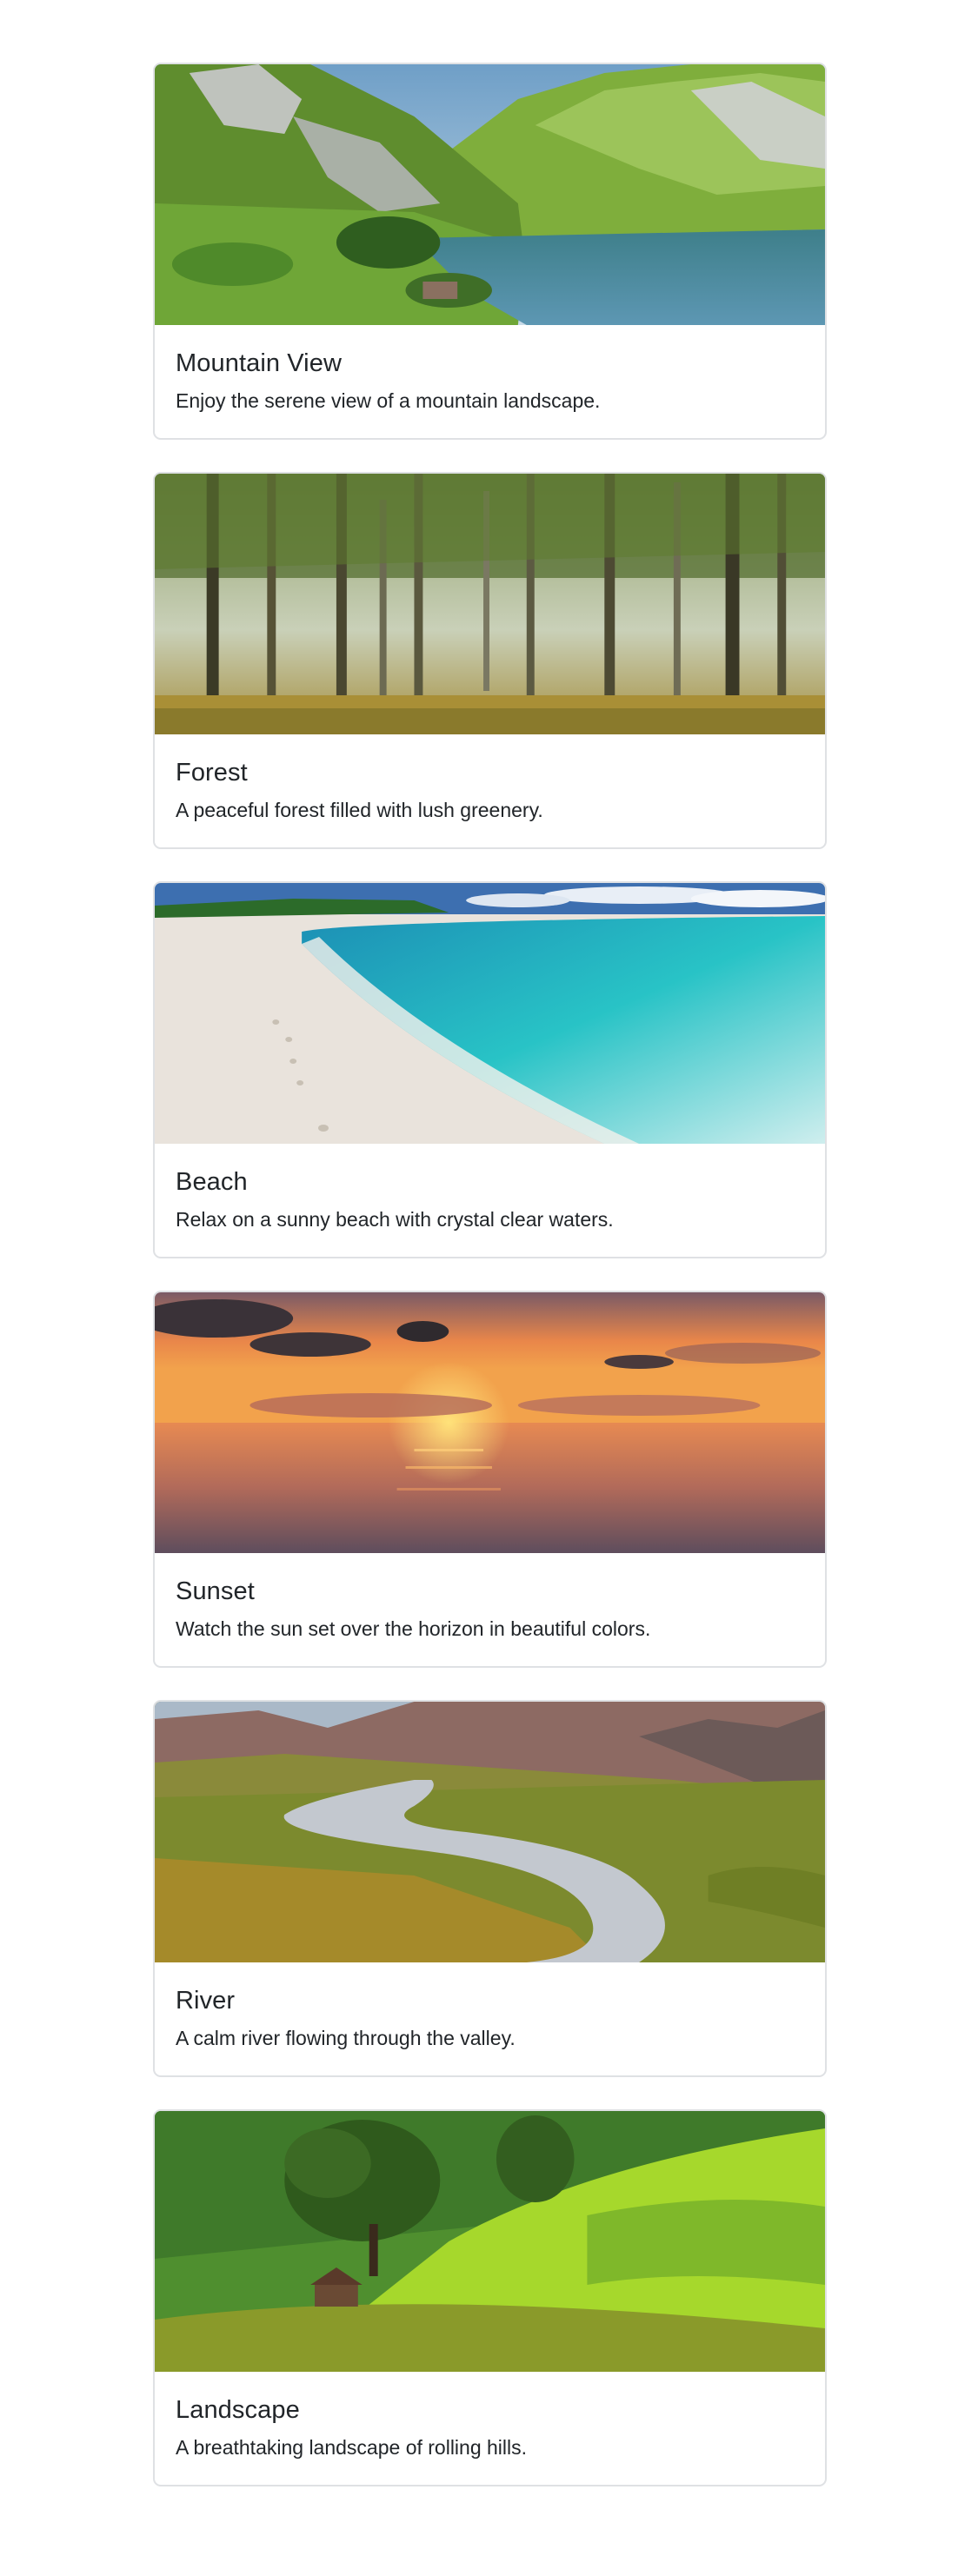 This screenshot has height=2576, width=978. I want to click on card-text: A calm river flowing through the valley., so click(346, 2038).